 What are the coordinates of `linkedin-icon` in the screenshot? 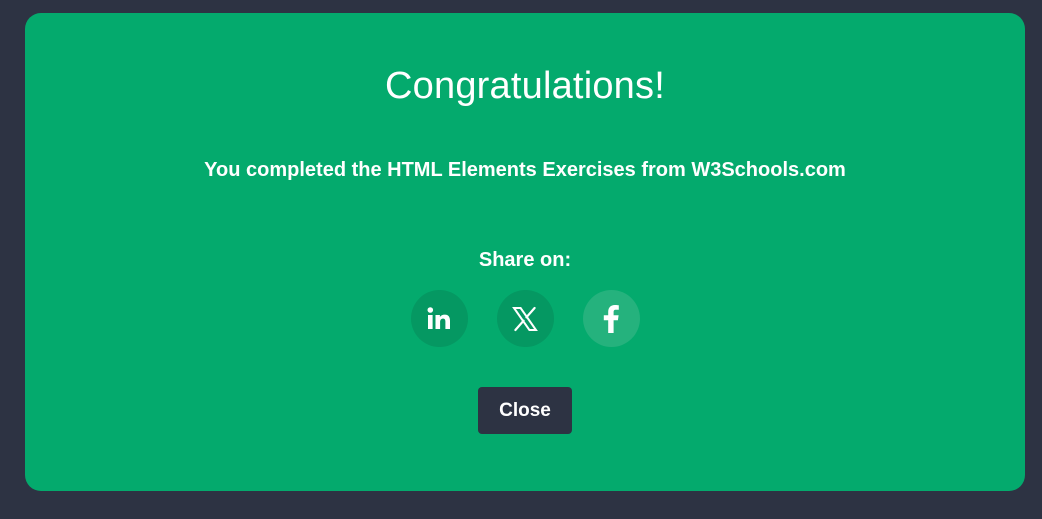 It's located at (438, 317).